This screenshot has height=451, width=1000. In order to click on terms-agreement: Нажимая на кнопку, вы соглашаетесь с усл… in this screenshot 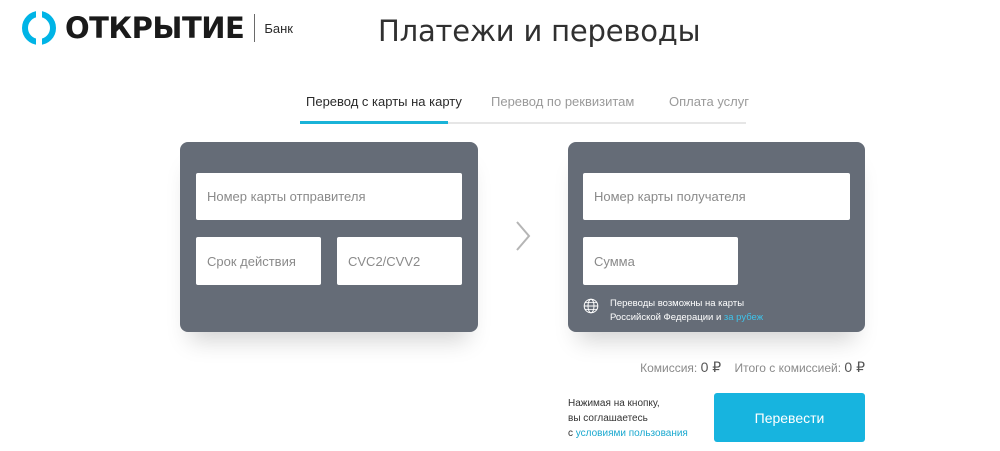, I will do `click(628, 418)`.